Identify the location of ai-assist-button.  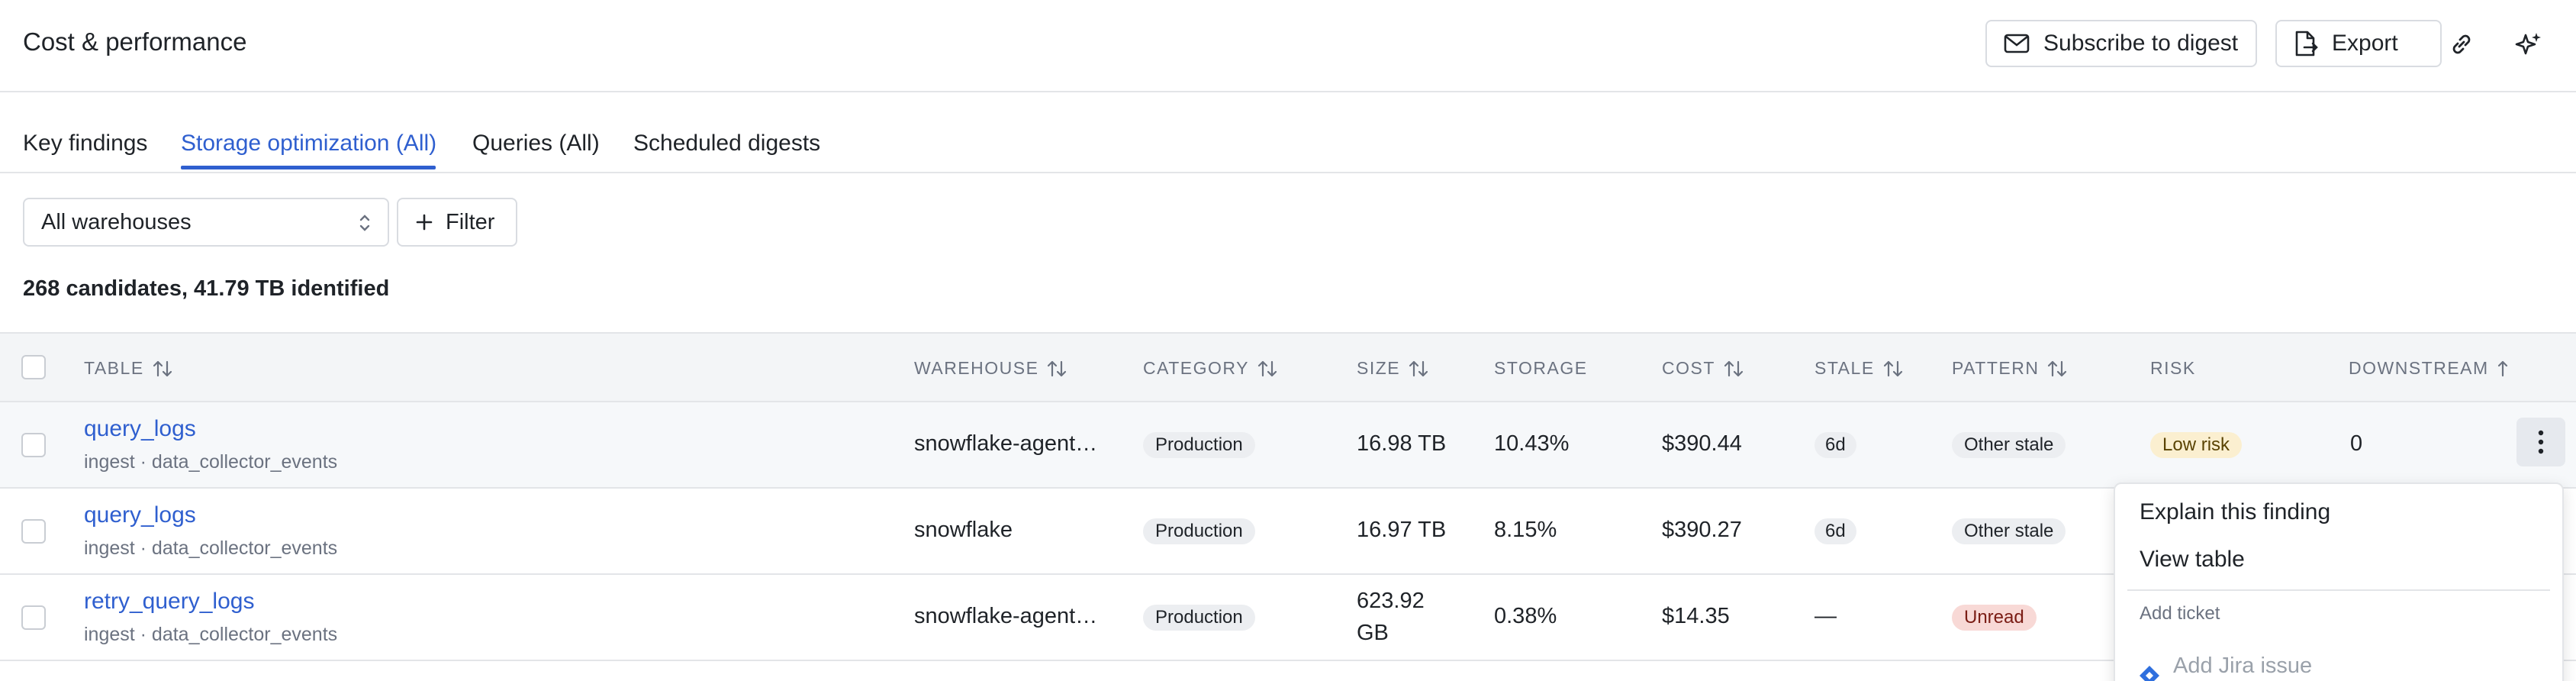
(2528, 44).